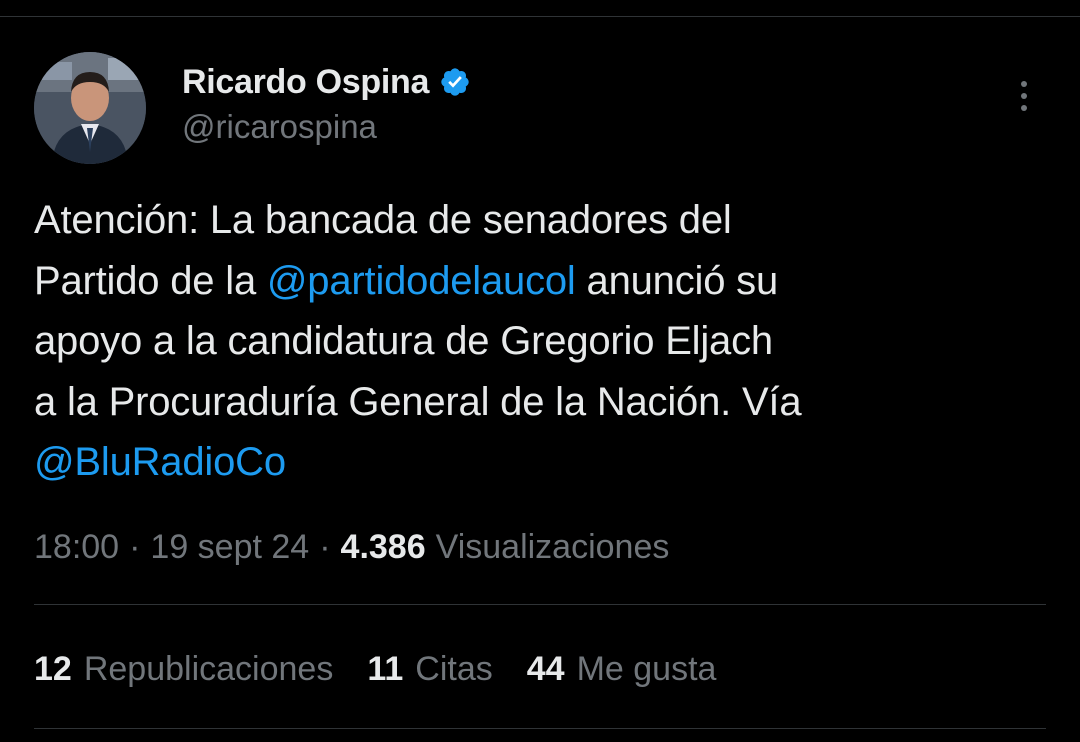  What do you see at coordinates (540, 16) in the screenshot?
I see `top-divider` at bounding box center [540, 16].